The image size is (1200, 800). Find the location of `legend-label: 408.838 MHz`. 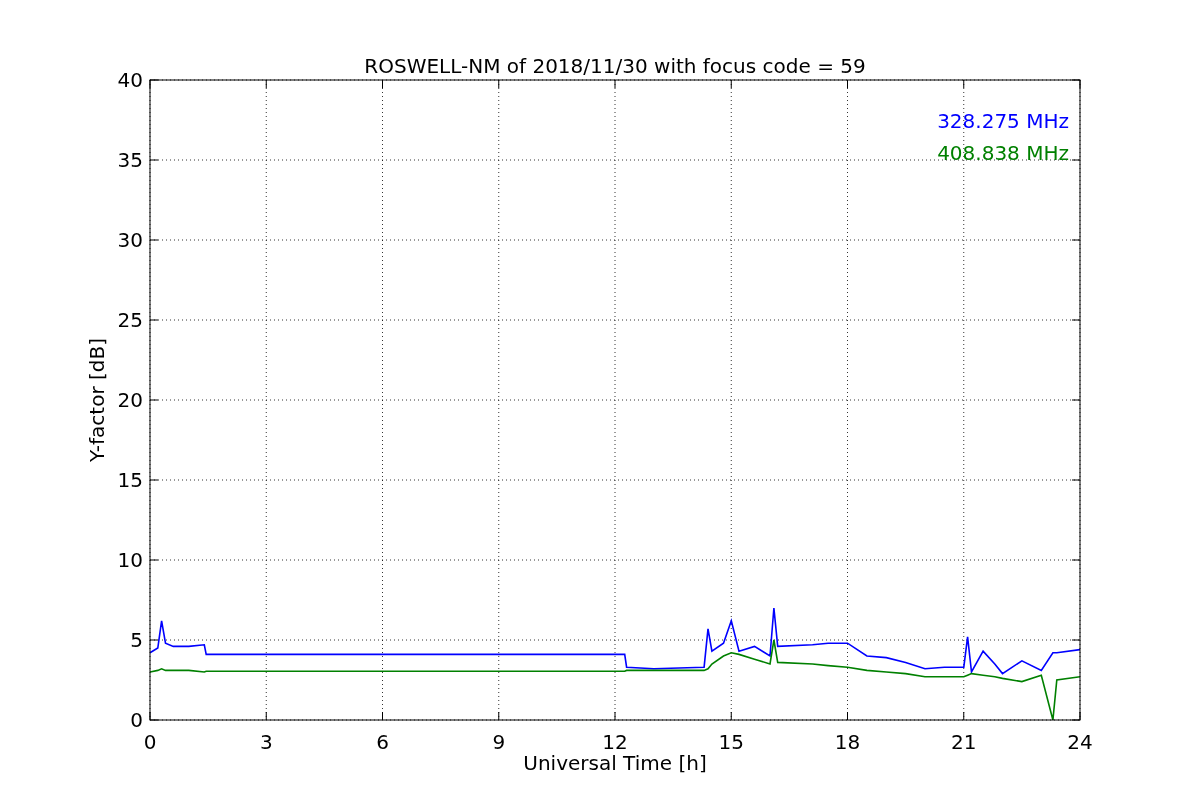

legend-label: 408.838 MHz is located at coordinates (1003, 153).